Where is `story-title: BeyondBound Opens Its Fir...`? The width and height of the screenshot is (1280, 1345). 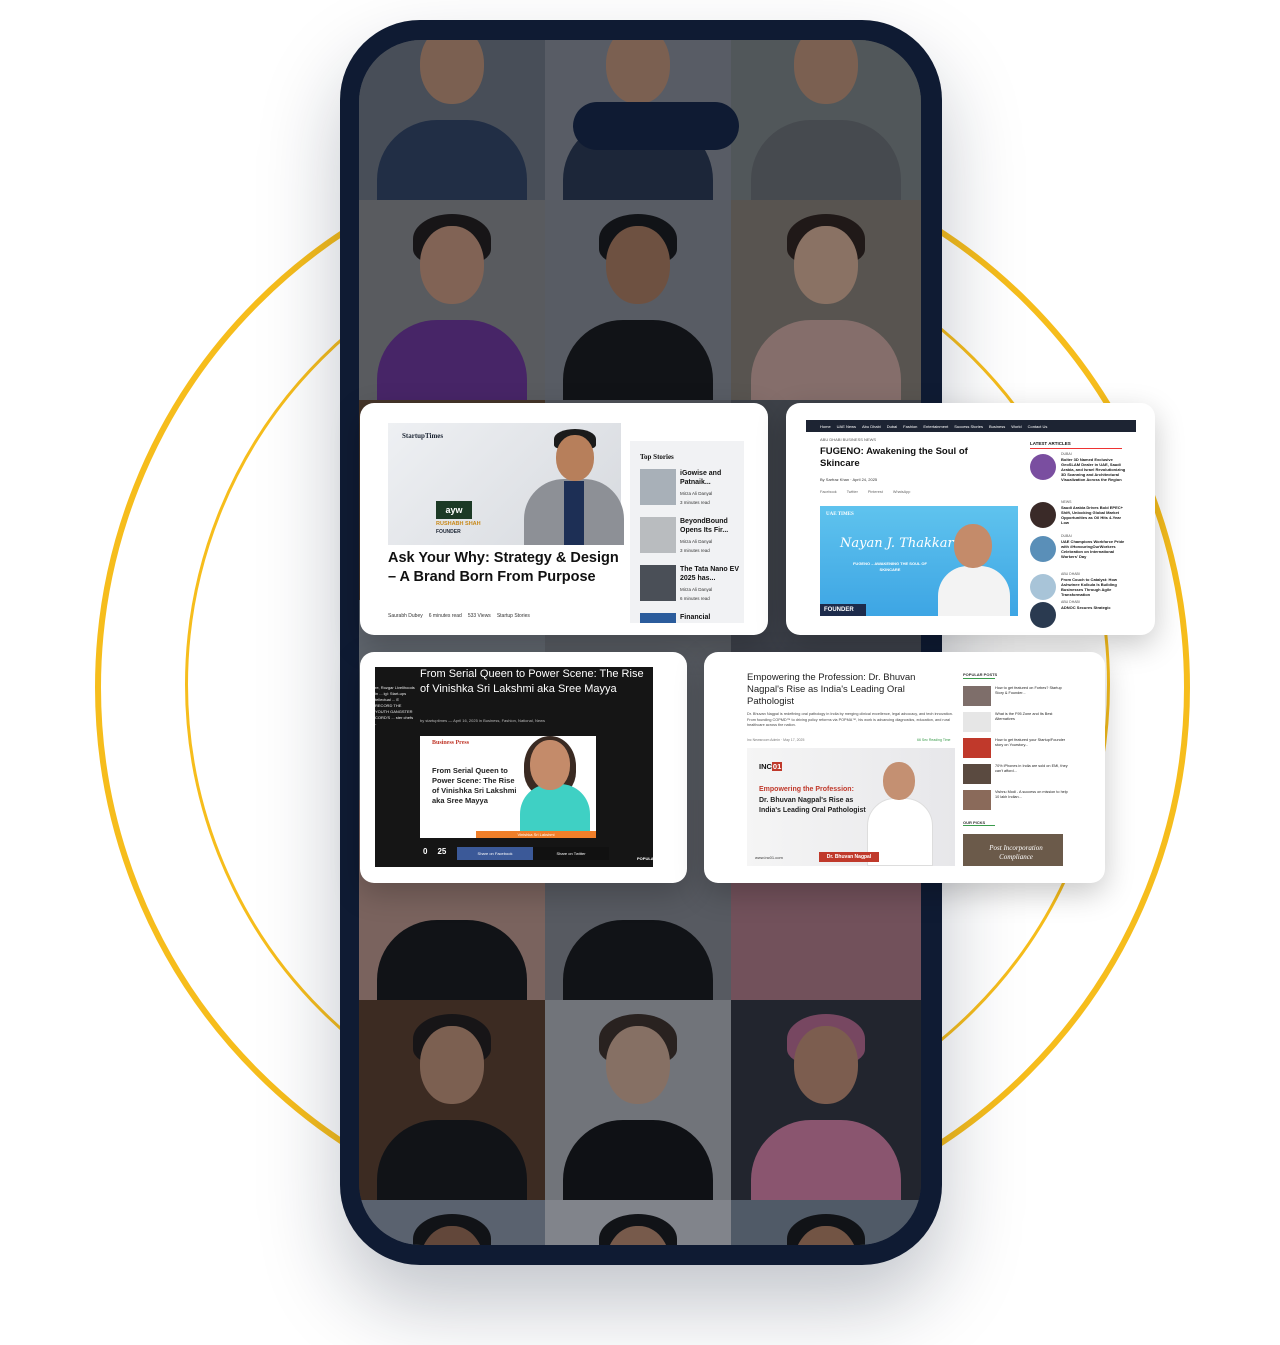 story-title: BeyondBound Opens Its Fir... is located at coordinates (711, 526).